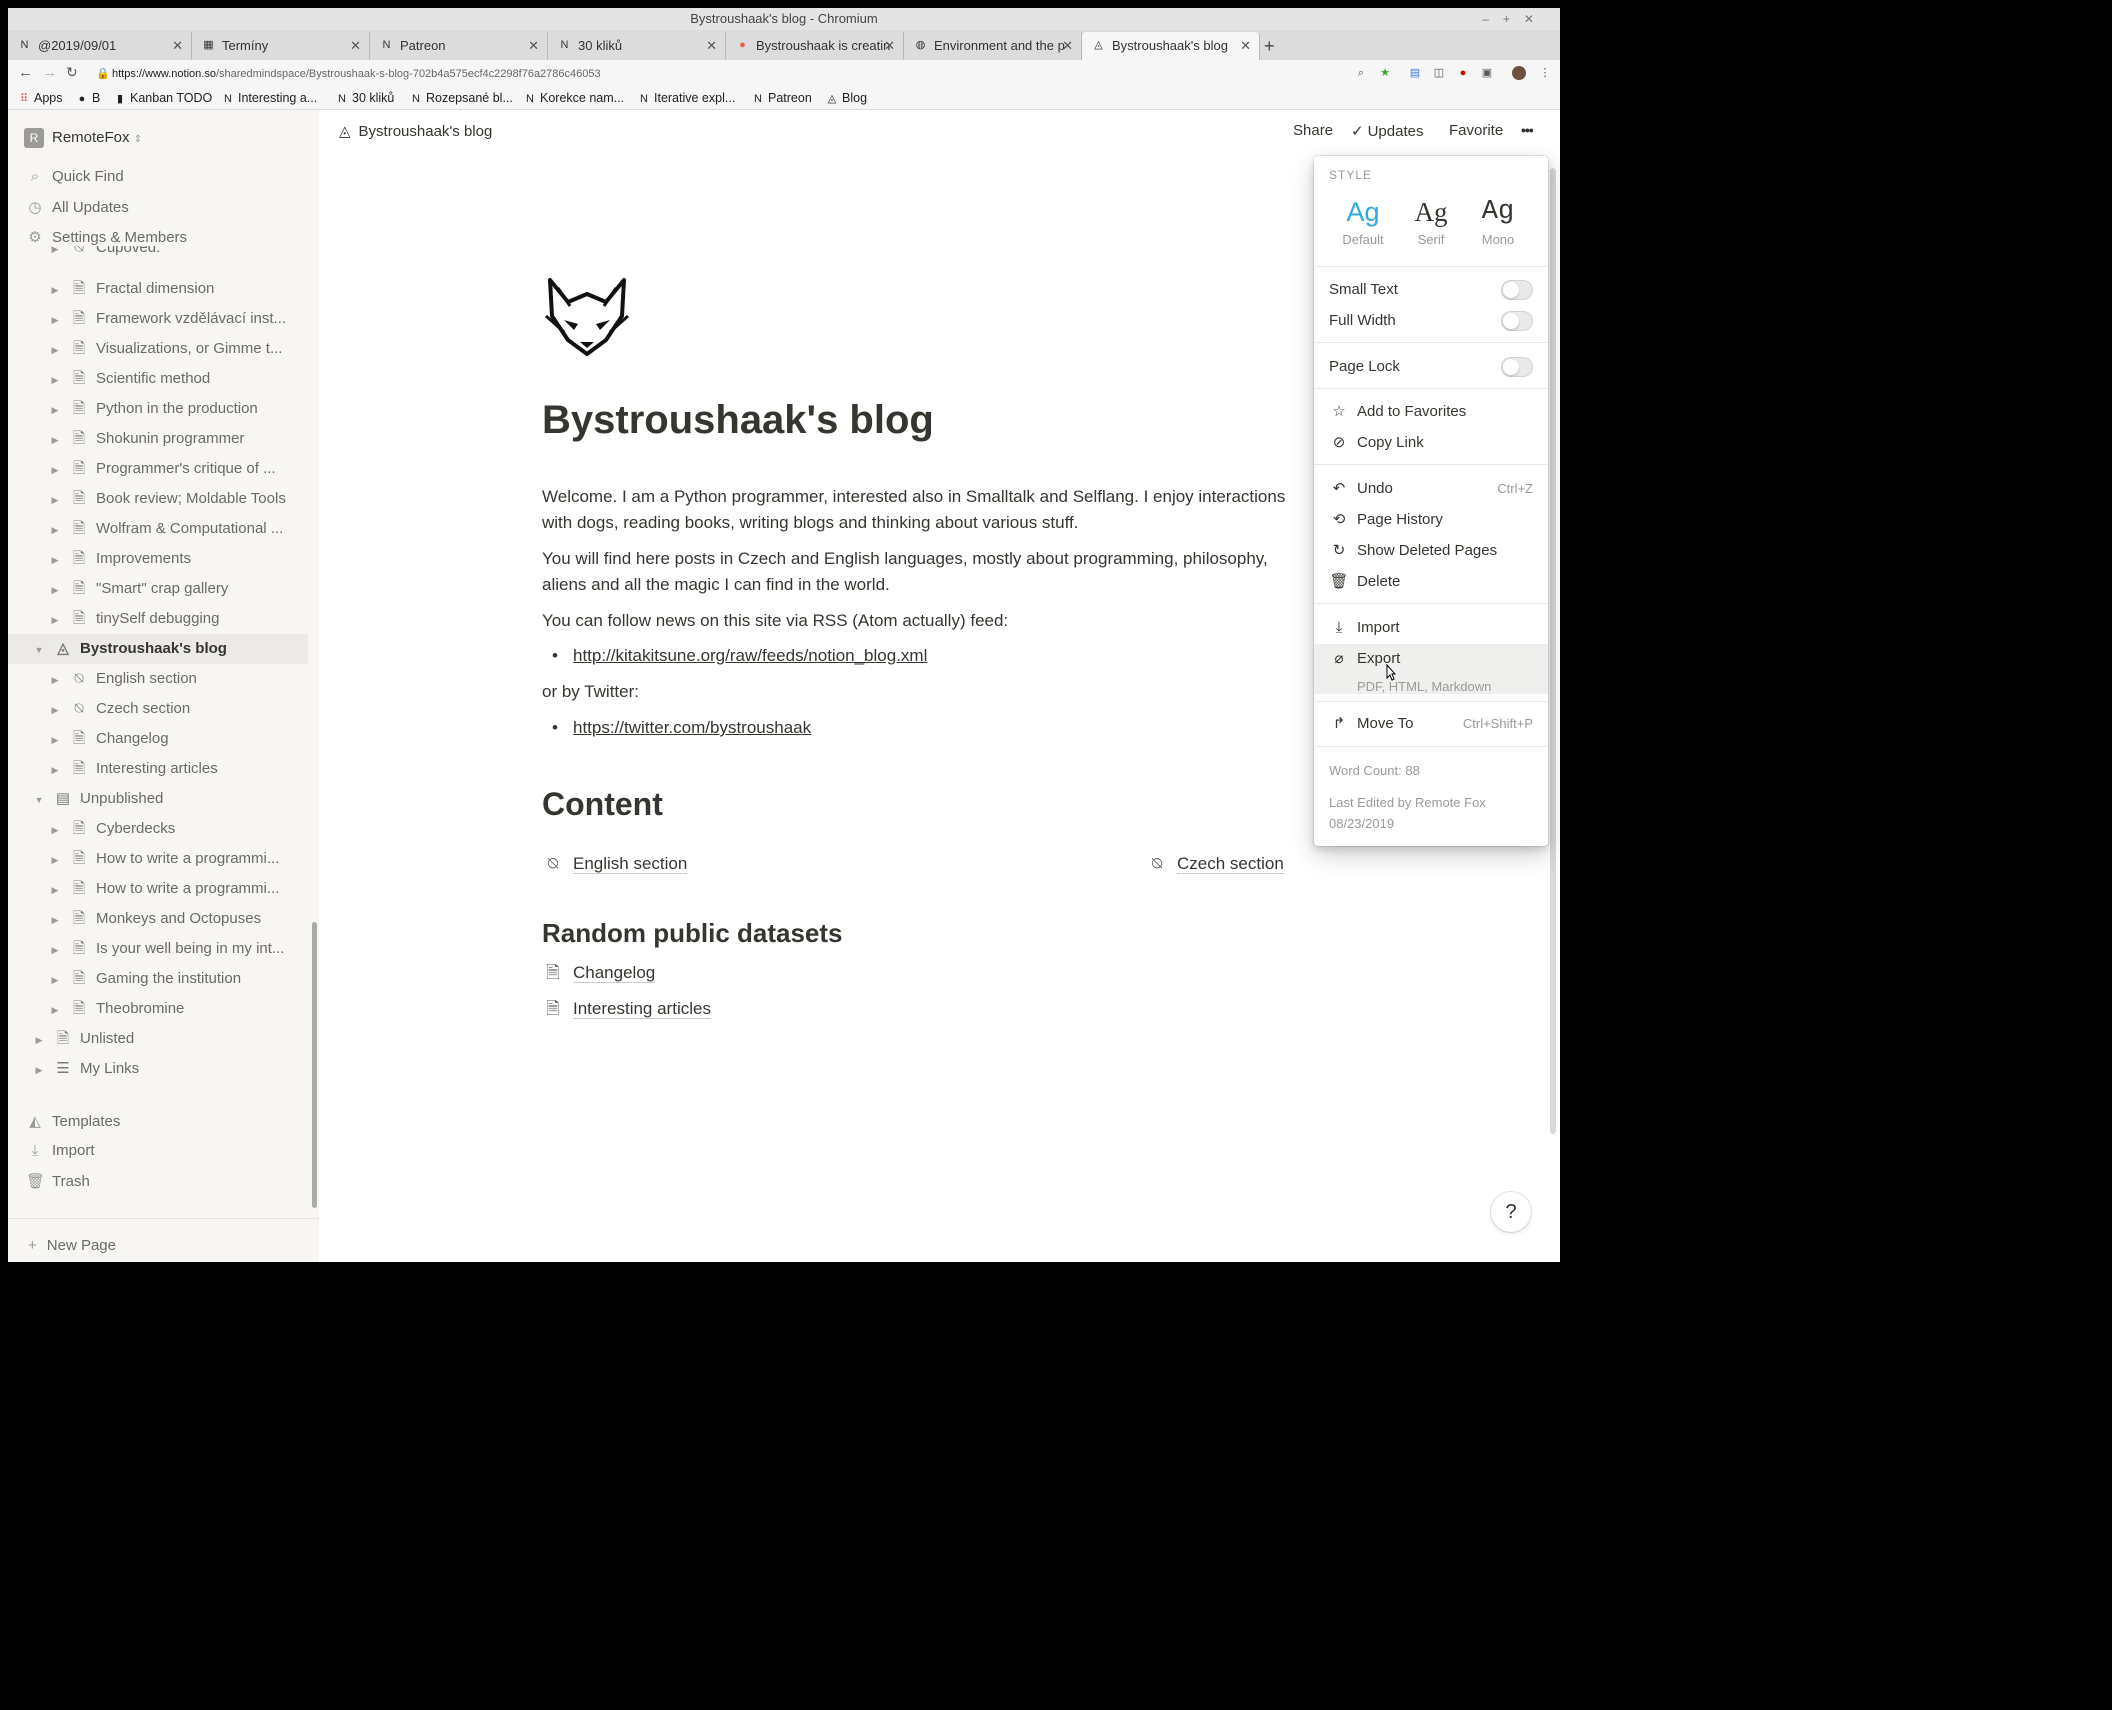 The width and height of the screenshot is (2112, 1710). I want to click on small-text-toggle-row: Small Text, so click(1431, 290).